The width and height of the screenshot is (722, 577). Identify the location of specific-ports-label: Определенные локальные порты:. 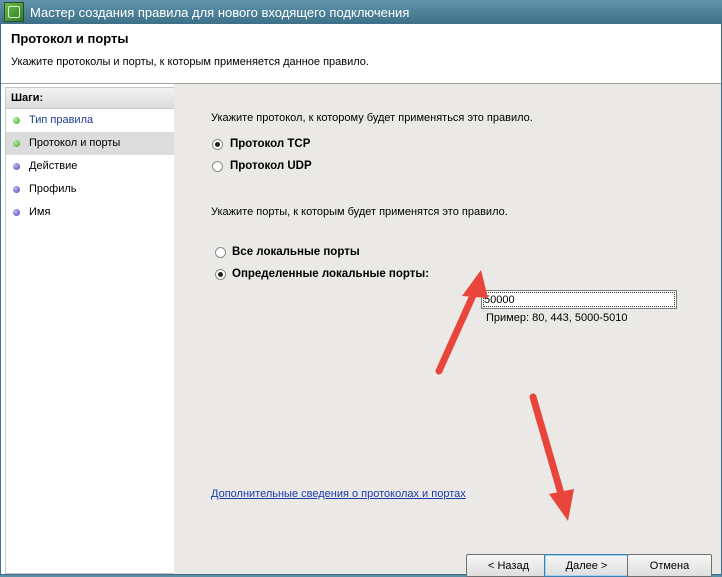
(330, 274).